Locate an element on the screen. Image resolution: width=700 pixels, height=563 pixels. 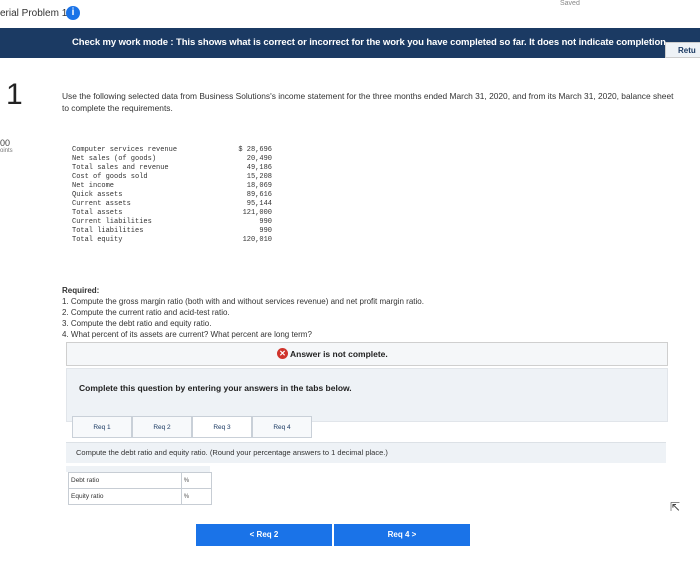
tab-req-2: Req 2 is located at coordinates (162, 427).